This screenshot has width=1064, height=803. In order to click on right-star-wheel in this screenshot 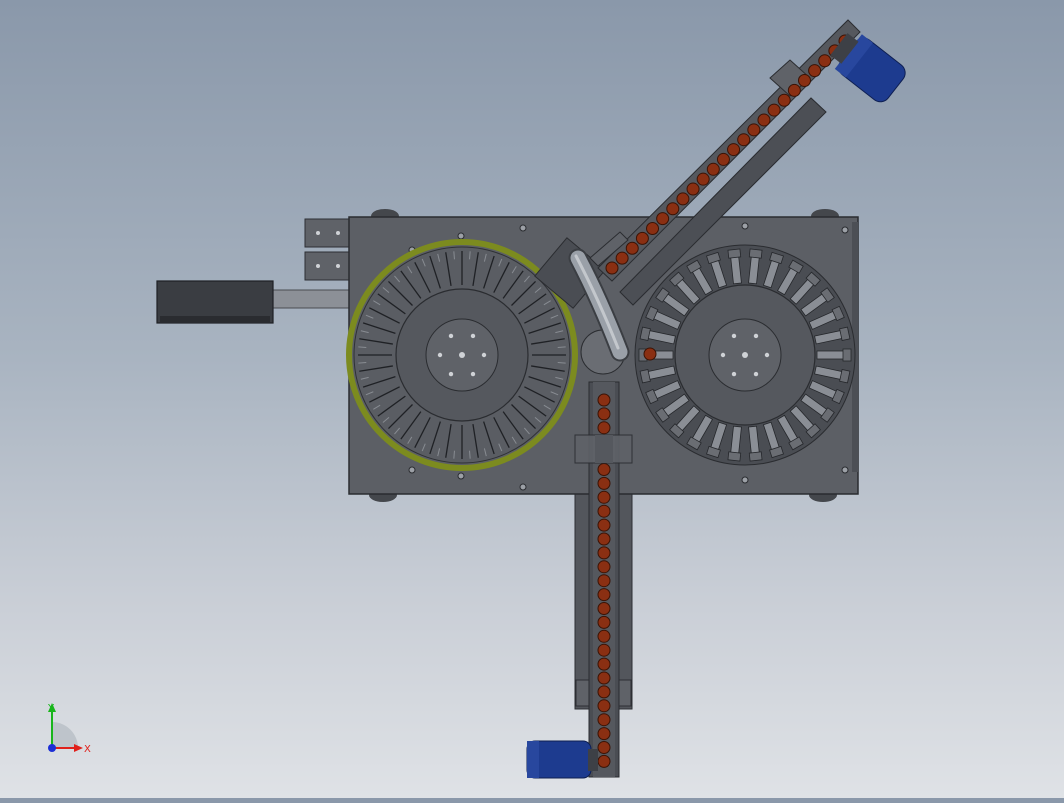, I will do `click(745, 355)`.